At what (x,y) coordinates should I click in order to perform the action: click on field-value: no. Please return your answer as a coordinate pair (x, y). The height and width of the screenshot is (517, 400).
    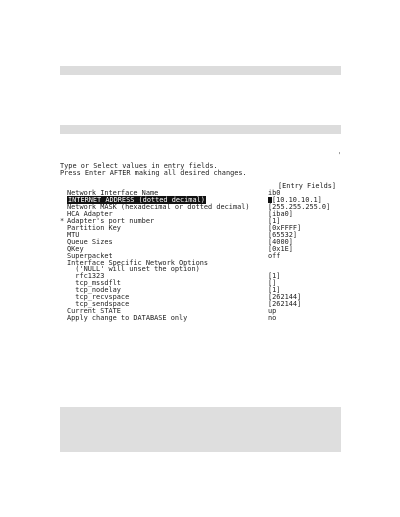
    Looking at the image, I should click on (272, 318).